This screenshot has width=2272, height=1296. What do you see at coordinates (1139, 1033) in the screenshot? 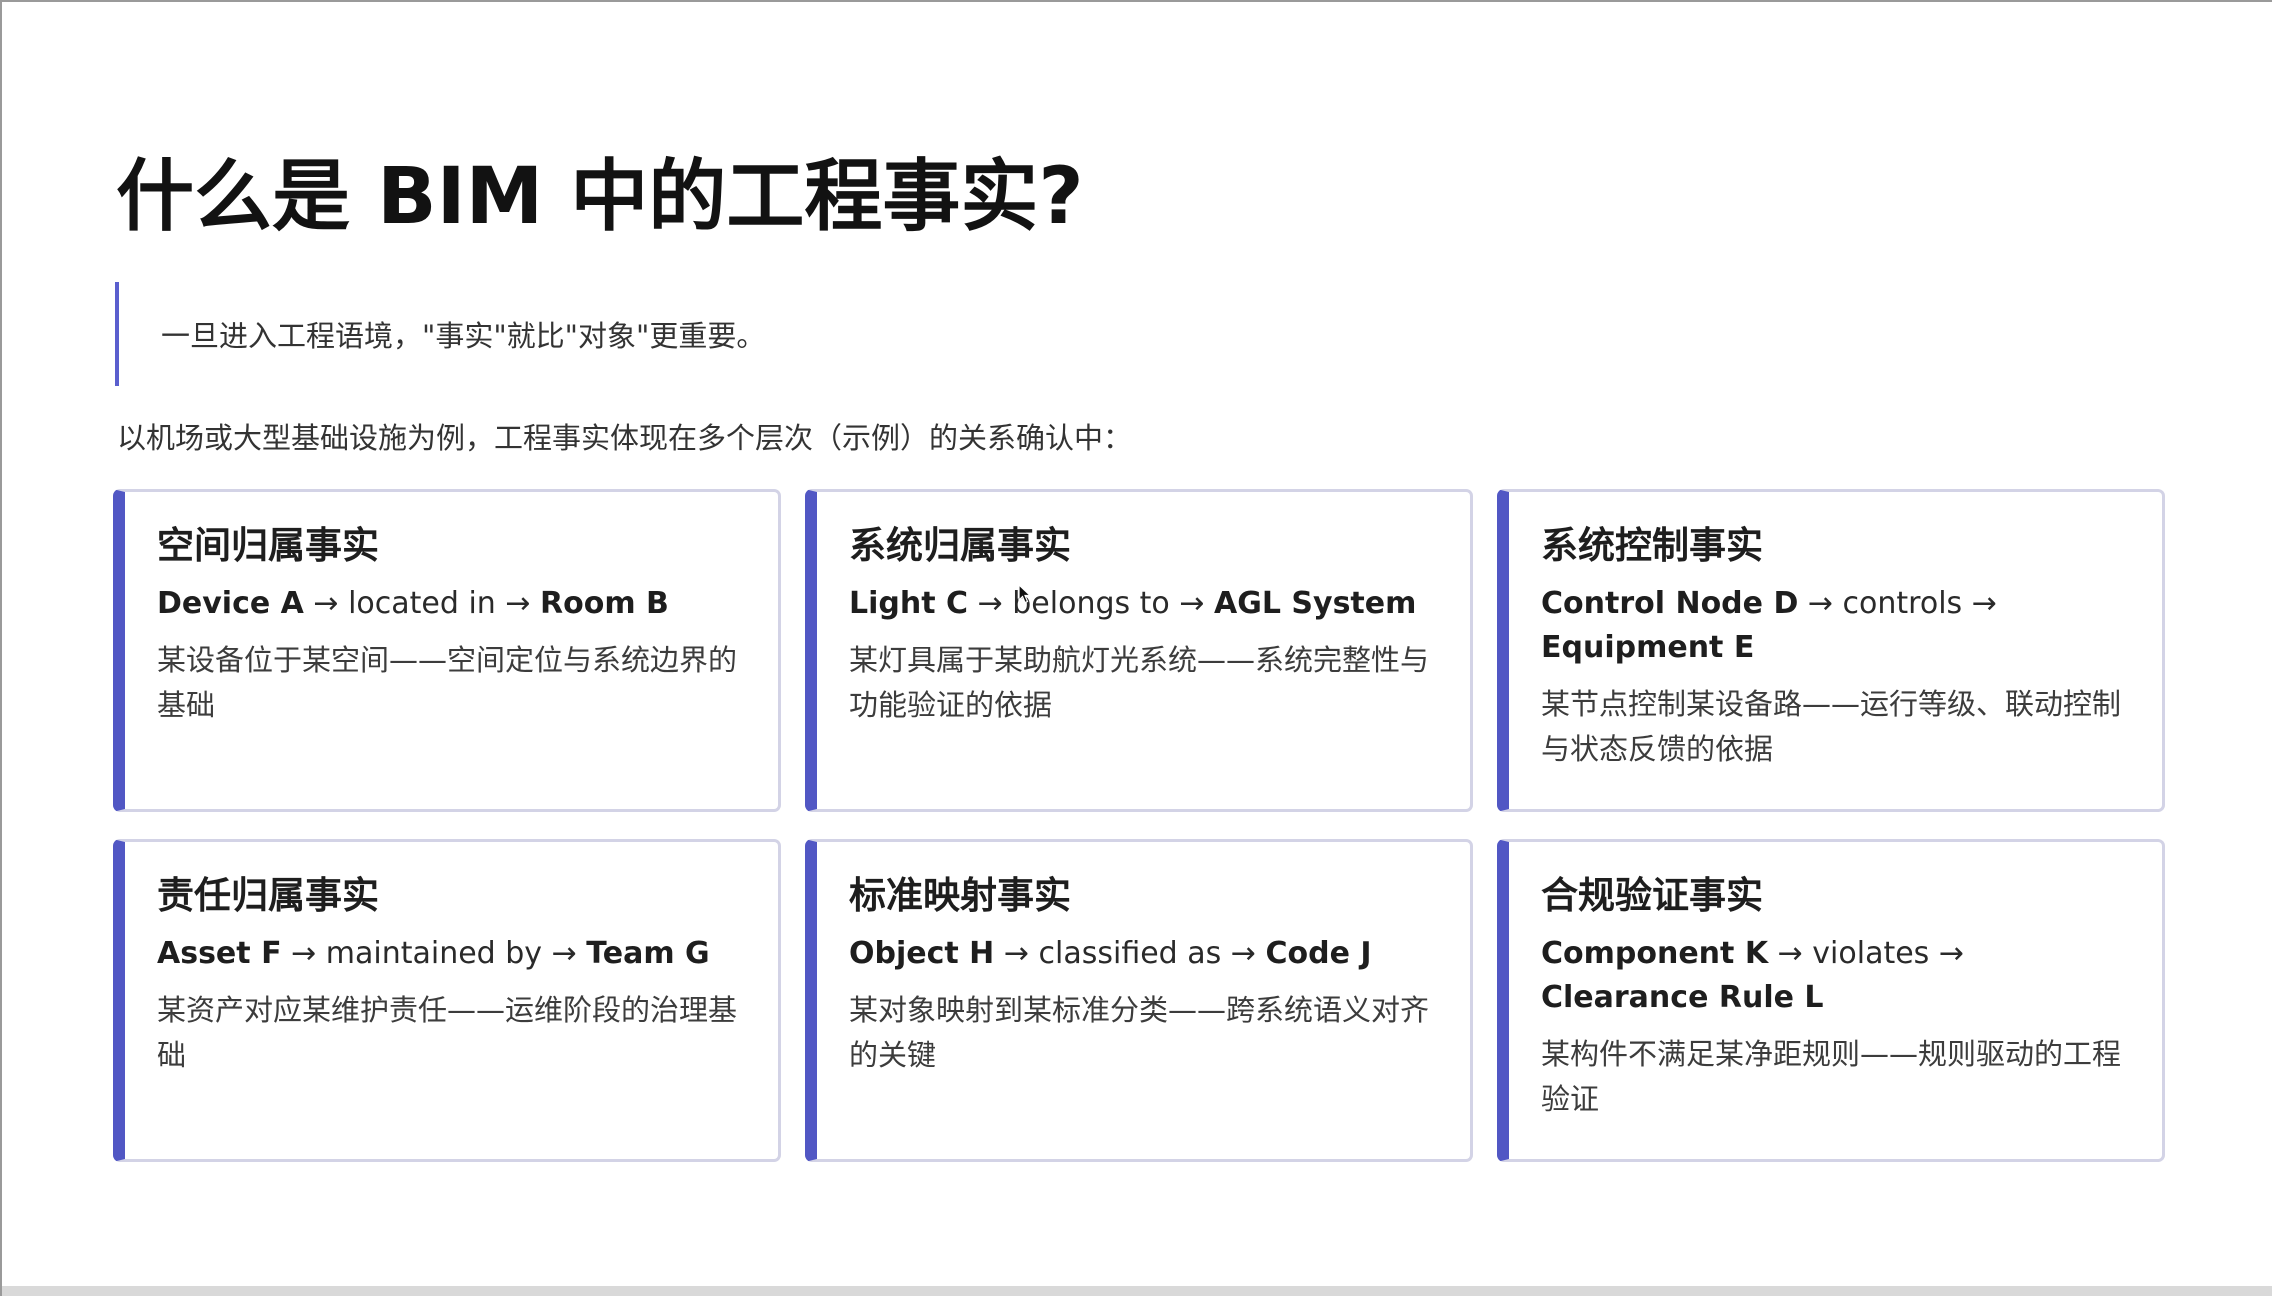
I see `card-description: 某对象映射到某标准分类——跨系统语义对齐的关键` at bounding box center [1139, 1033].